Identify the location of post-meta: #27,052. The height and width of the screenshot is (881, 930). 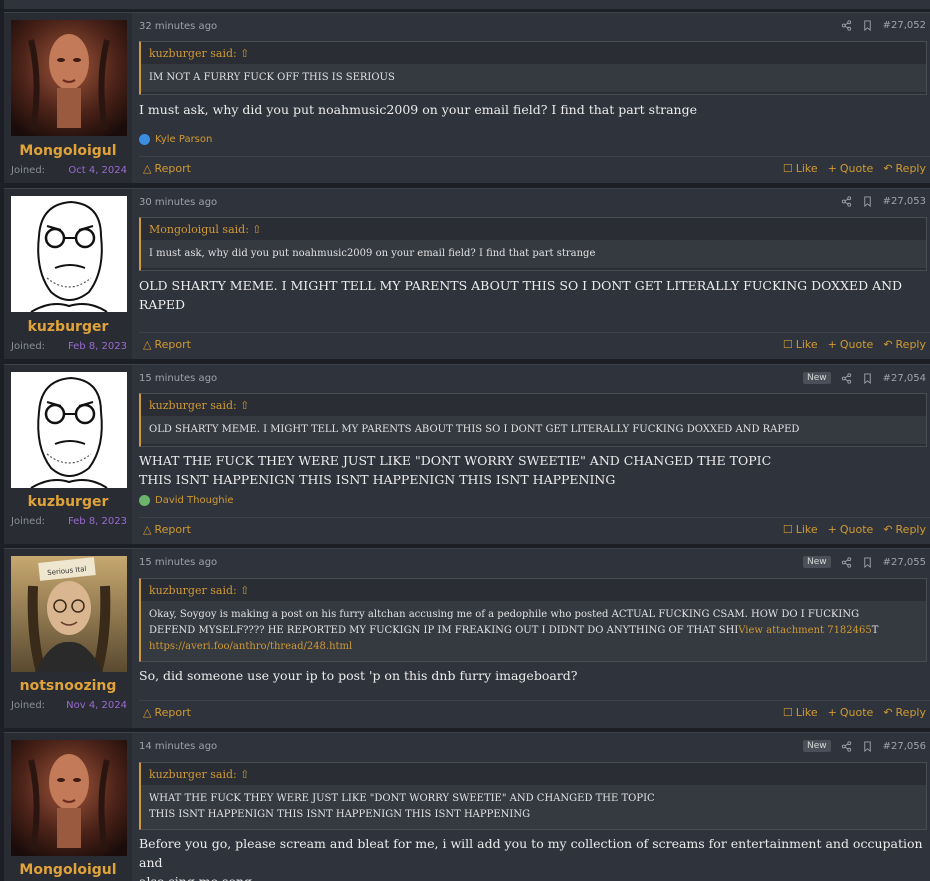
(883, 25).